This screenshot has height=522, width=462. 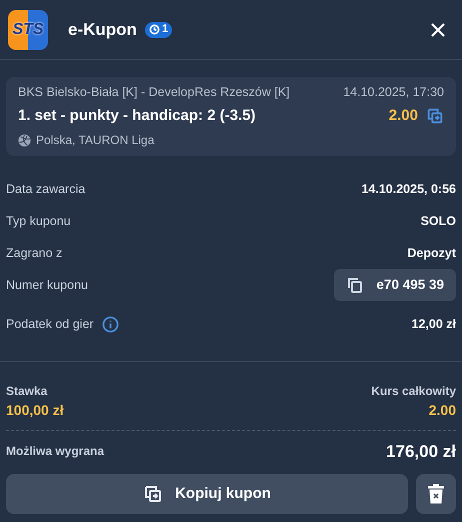 What do you see at coordinates (34, 253) in the screenshot?
I see `detail-label: Zagrano z` at bounding box center [34, 253].